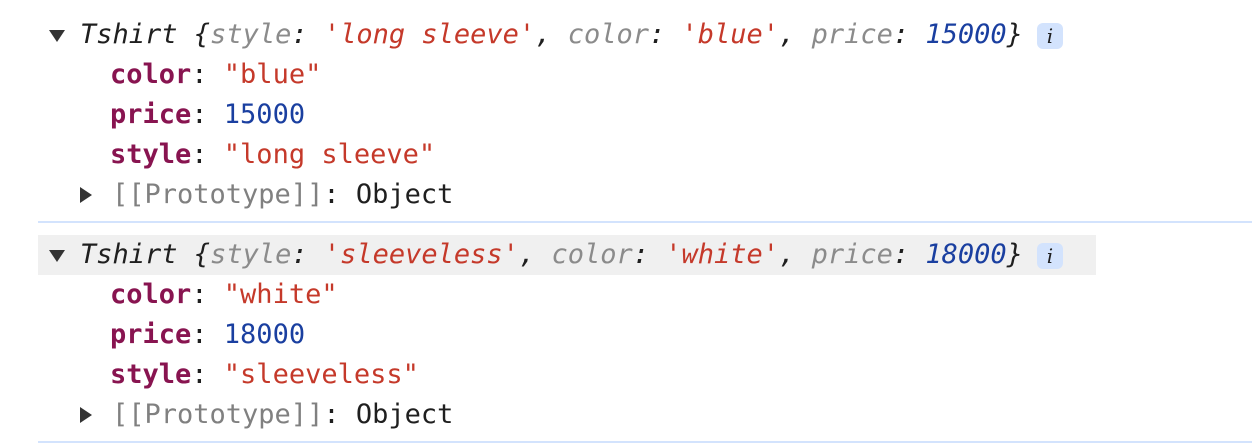  Describe the element at coordinates (429, 34) in the screenshot. I see `preview-value: 'long sleeve'` at that location.